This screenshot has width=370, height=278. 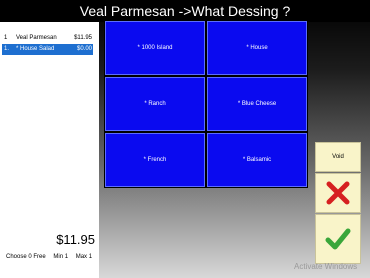 What do you see at coordinates (155, 48) in the screenshot?
I see `dressing-button-1000-island: * 1000 Island` at bounding box center [155, 48].